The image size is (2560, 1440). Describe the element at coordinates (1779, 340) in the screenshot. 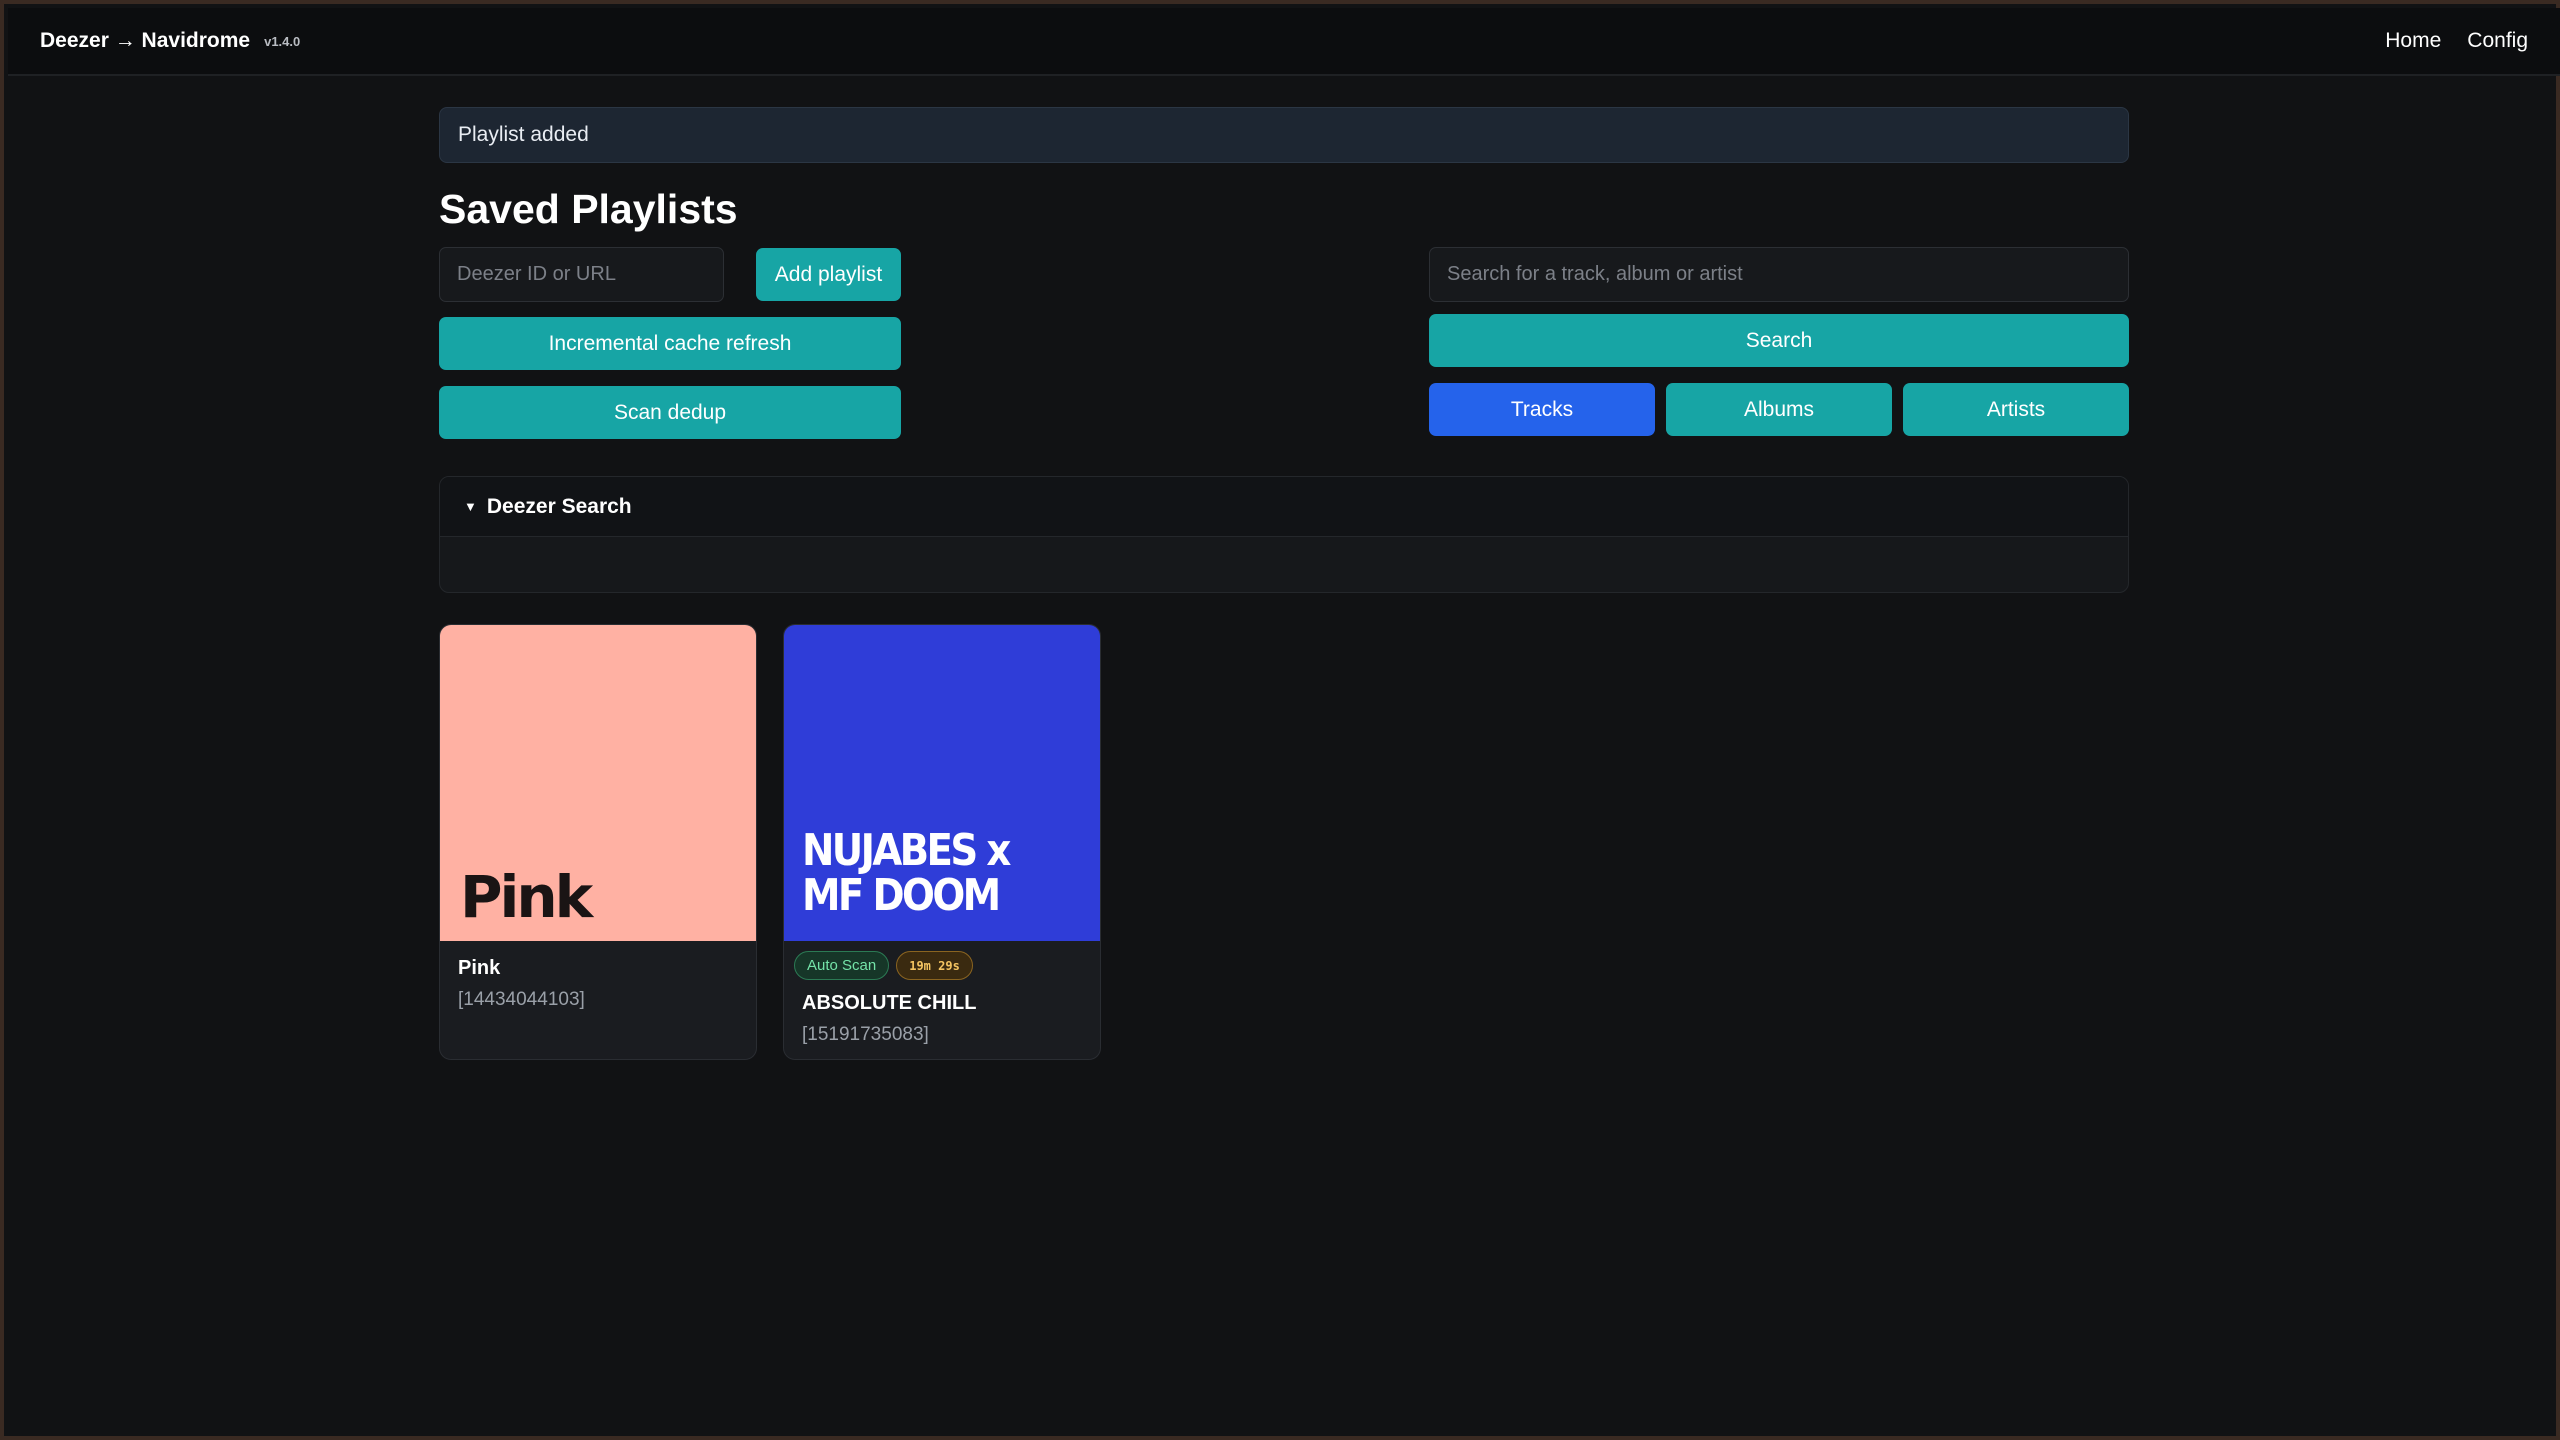

I see `search-button: Search` at that location.